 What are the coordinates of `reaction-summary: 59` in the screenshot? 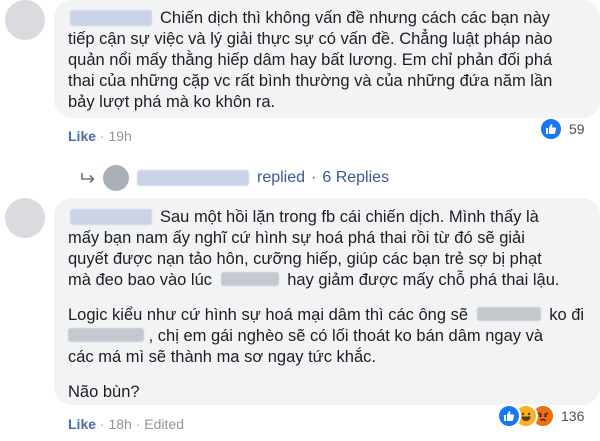 It's located at (562, 129).